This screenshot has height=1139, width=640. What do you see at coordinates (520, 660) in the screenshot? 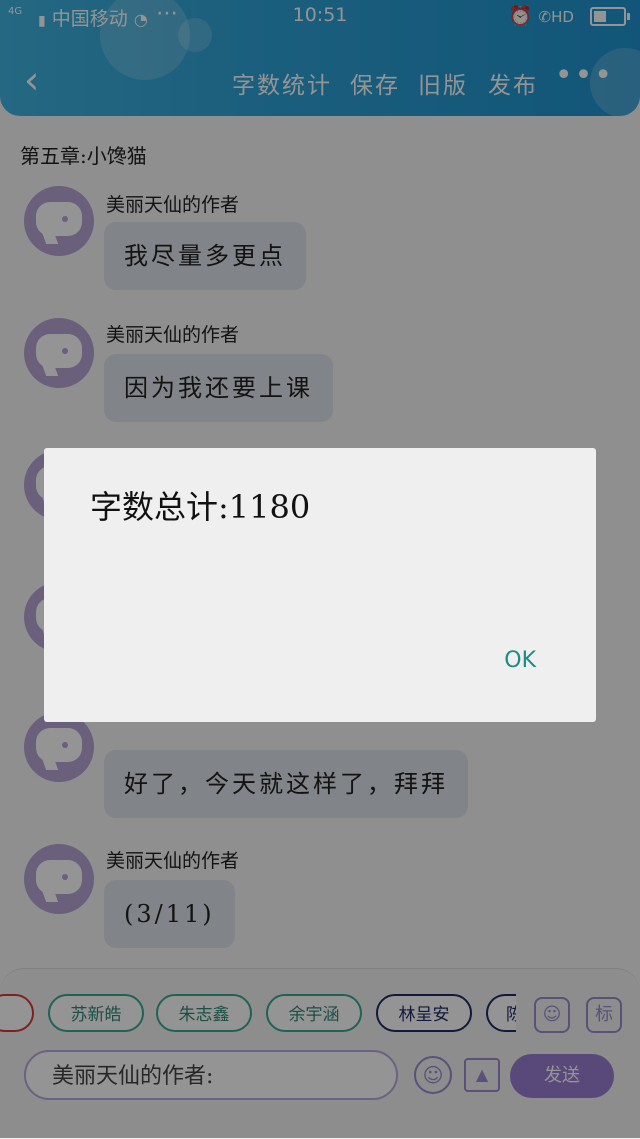
I see `ok-button: OK` at bounding box center [520, 660].